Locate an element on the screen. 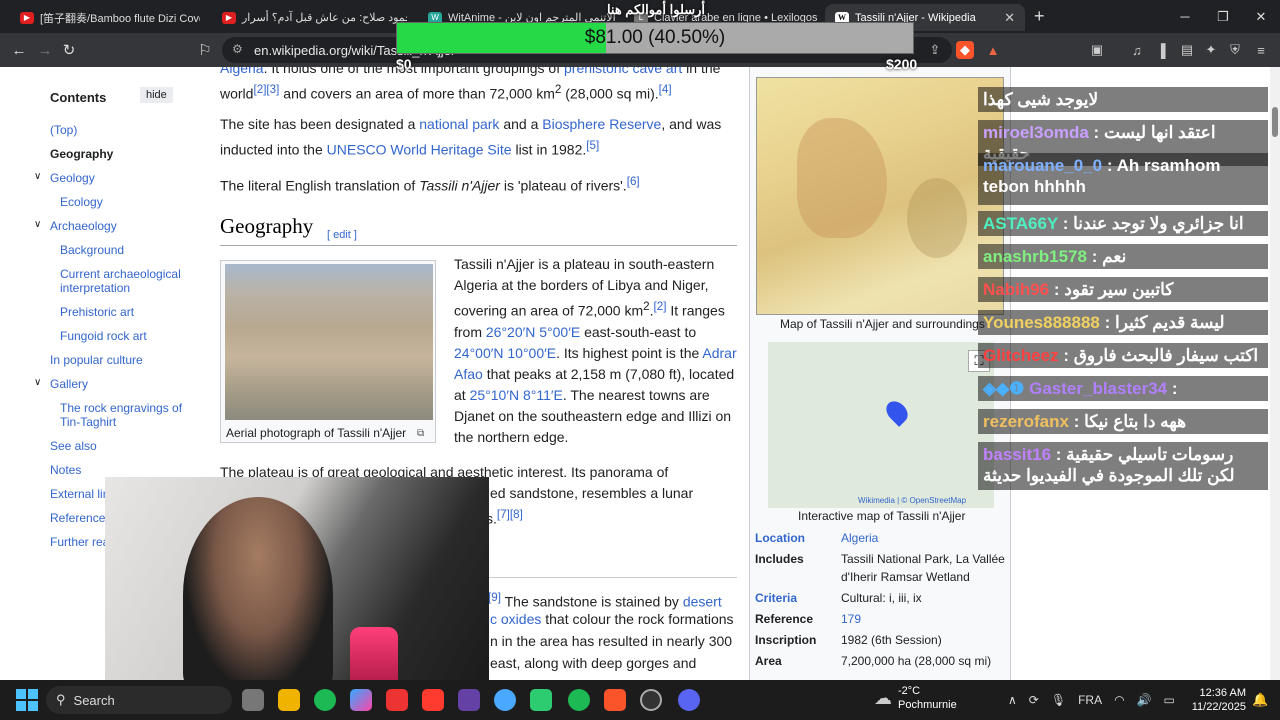 The height and width of the screenshot is (720, 1280). link-coordinates-2: 24°00′N 10°00′E is located at coordinates (505, 353).